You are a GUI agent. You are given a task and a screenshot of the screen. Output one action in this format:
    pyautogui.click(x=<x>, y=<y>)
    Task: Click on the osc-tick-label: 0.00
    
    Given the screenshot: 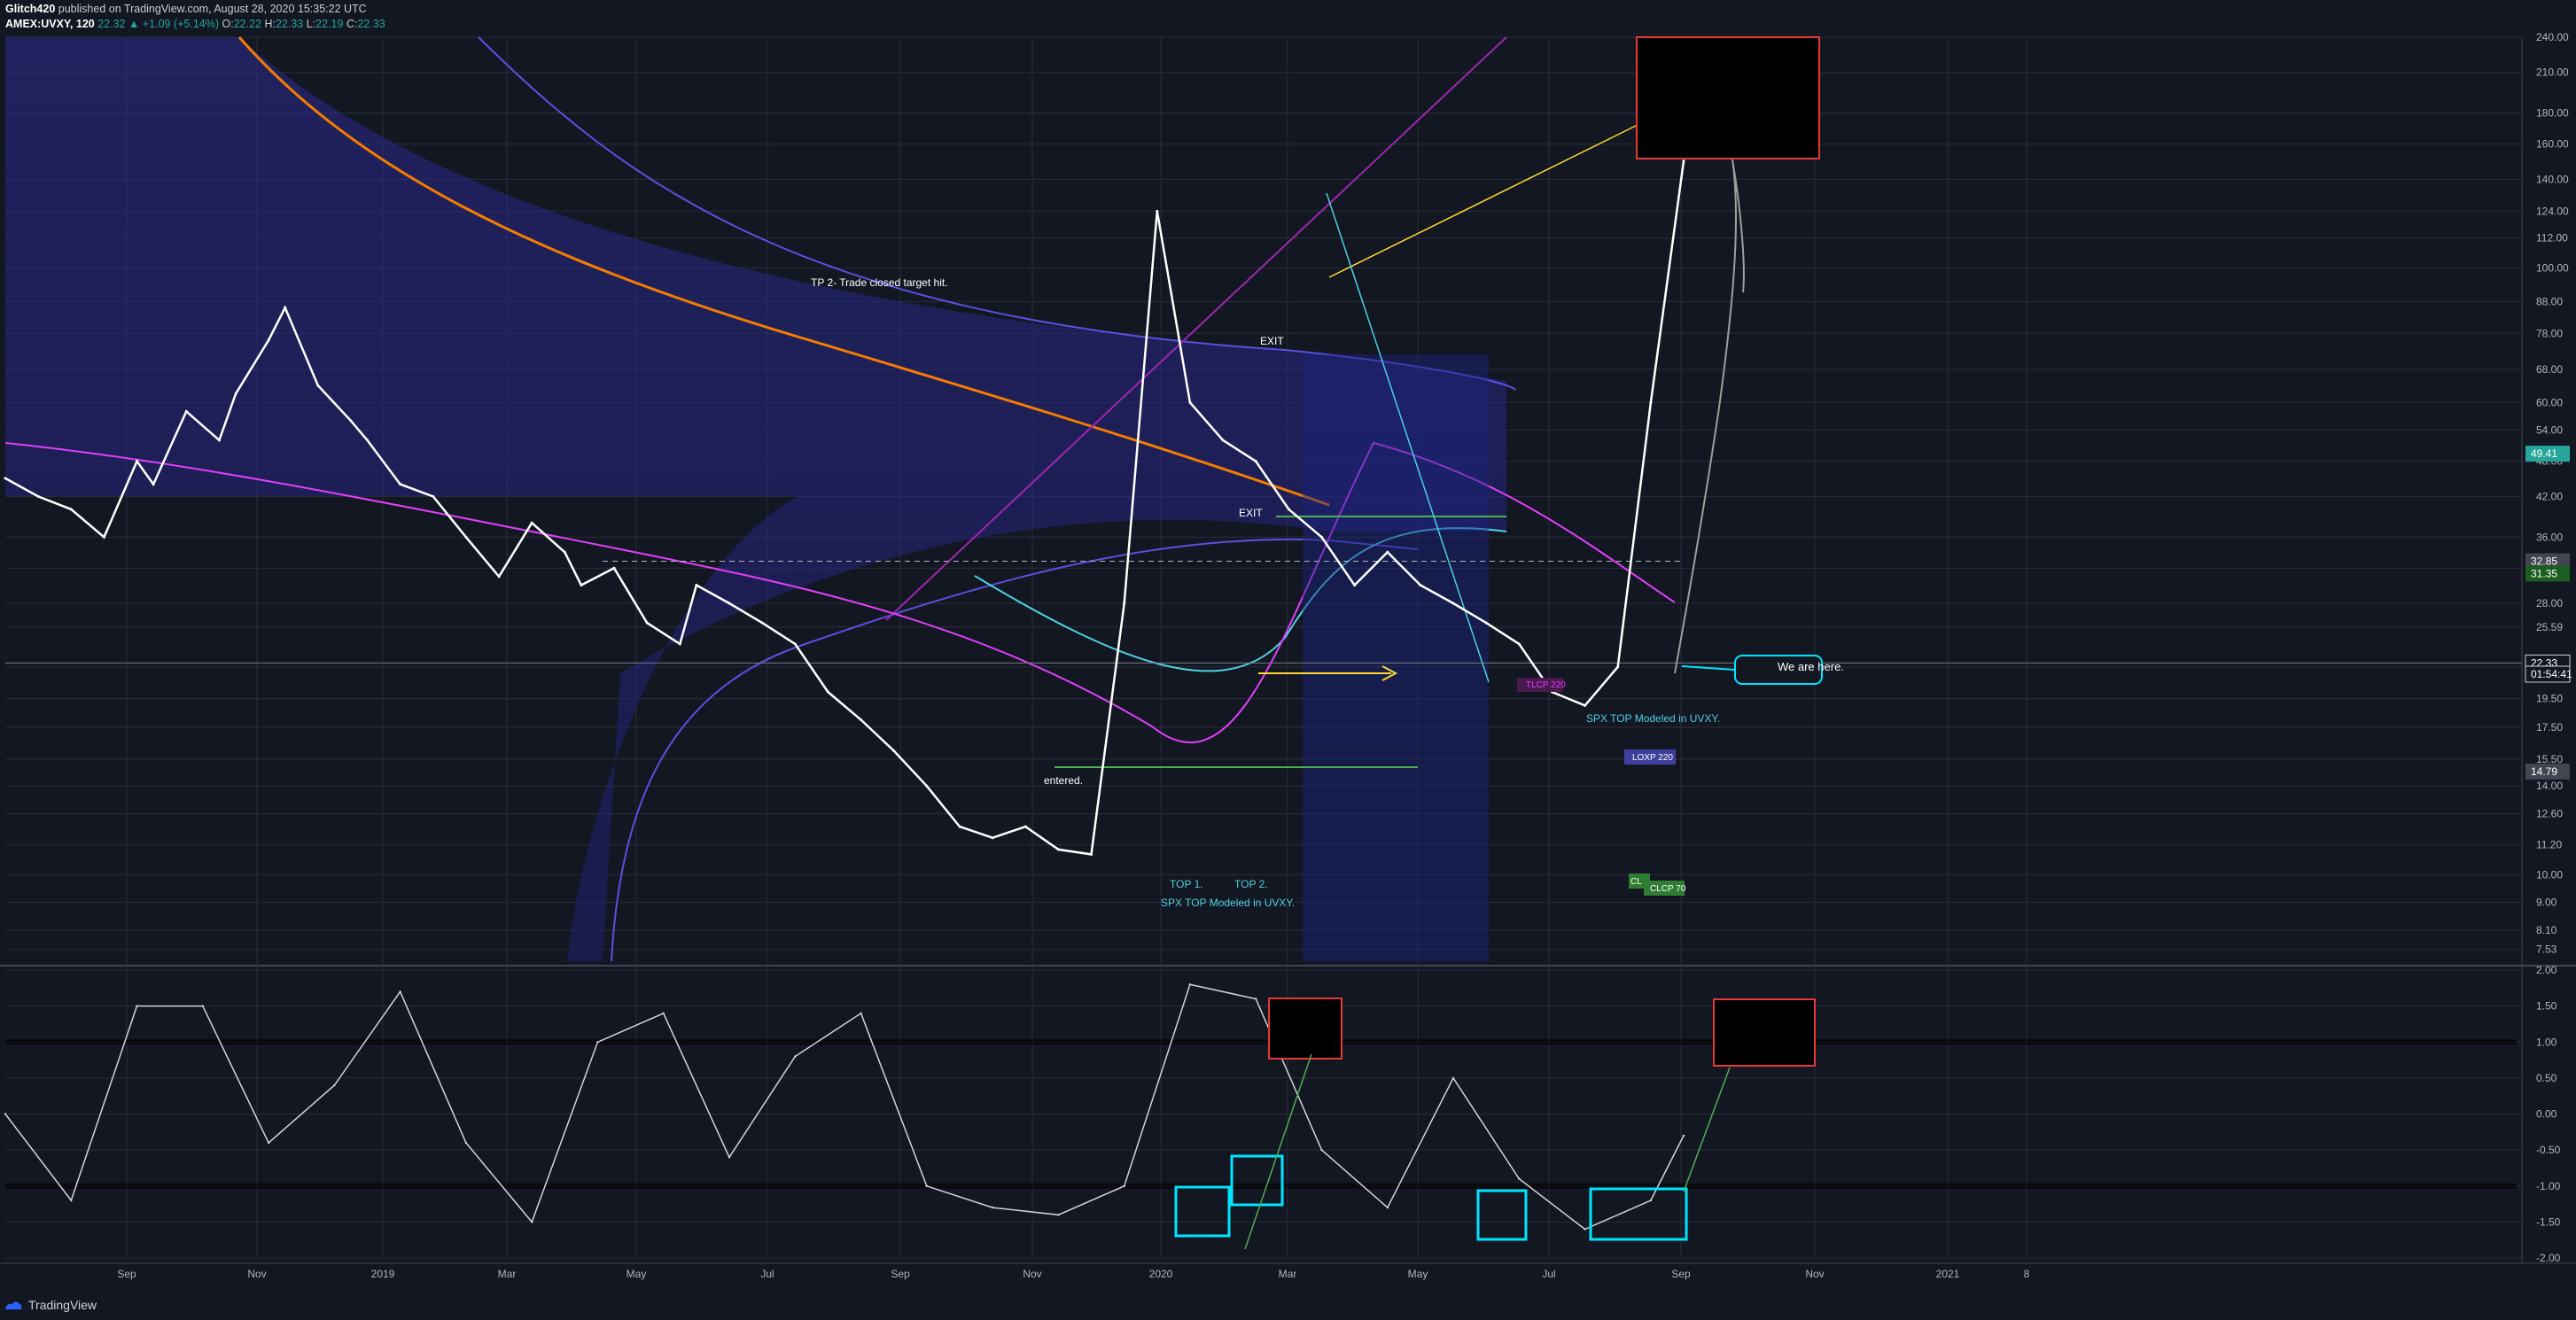 What is the action you would take?
    pyautogui.click(x=2547, y=1115)
    